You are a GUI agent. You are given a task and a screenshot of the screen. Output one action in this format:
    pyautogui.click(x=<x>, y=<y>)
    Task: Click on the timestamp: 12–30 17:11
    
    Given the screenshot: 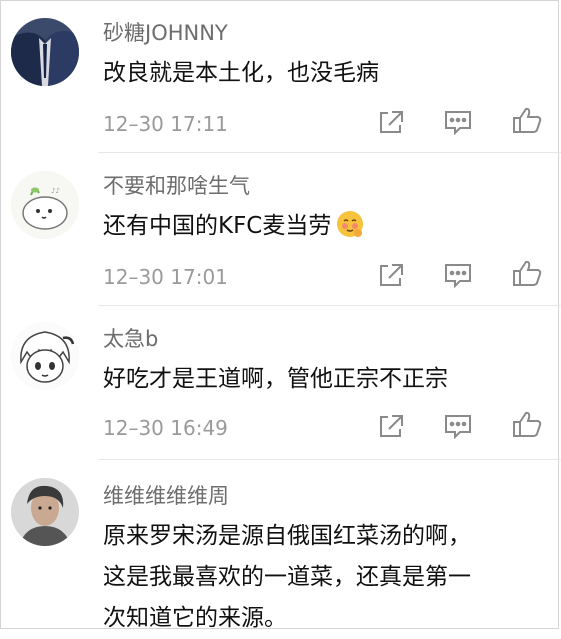 What is the action you would take?
    pyautogui.click(x=165, y=124)
    